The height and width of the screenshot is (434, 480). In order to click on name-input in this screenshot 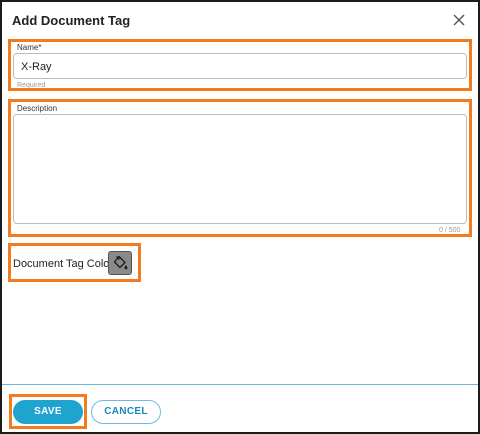, I will do `click(236, 67)`.